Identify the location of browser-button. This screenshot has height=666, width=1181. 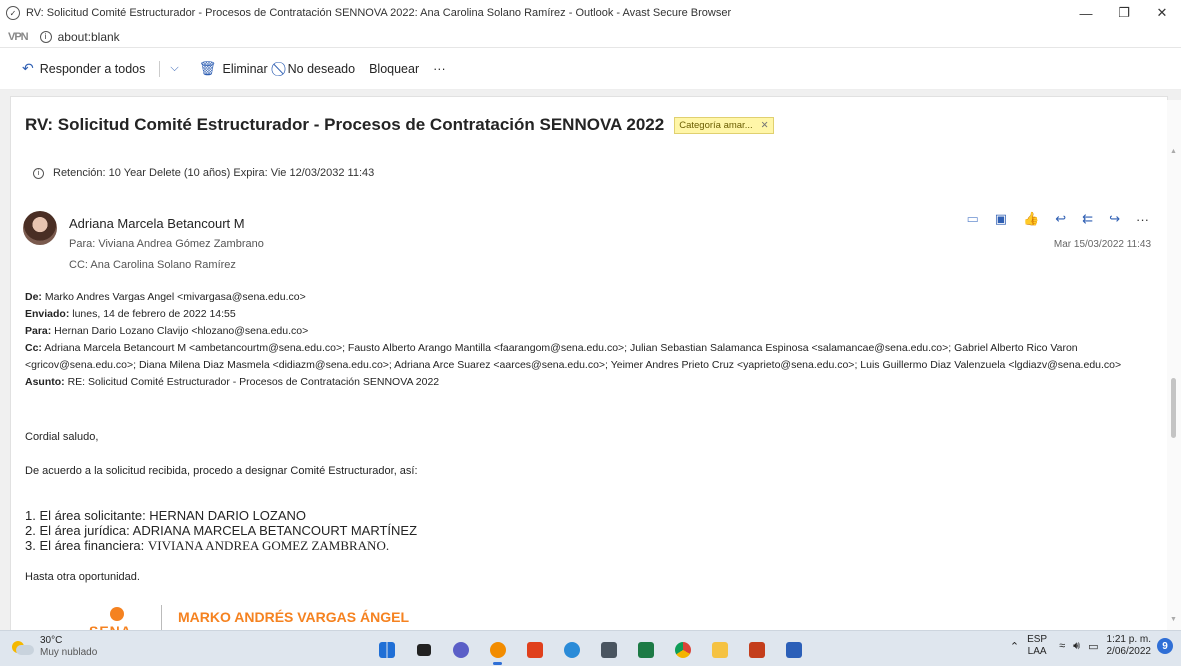
(571, 649).